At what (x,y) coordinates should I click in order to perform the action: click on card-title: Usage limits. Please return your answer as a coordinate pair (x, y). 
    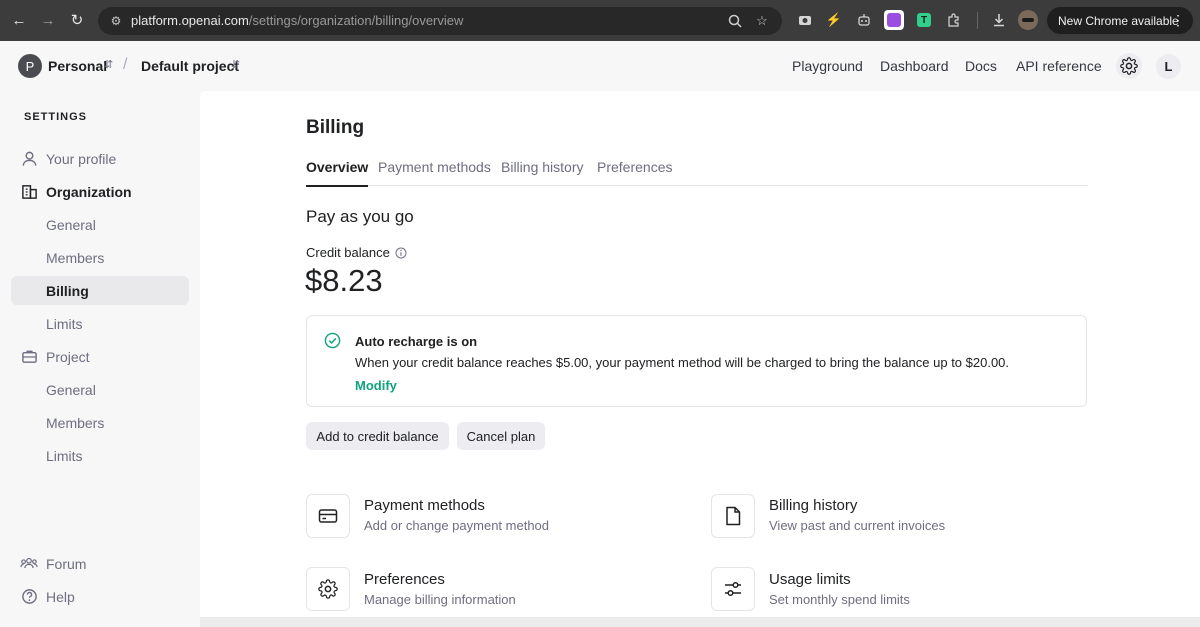
    Looking at the image, I should click on (810, 579).